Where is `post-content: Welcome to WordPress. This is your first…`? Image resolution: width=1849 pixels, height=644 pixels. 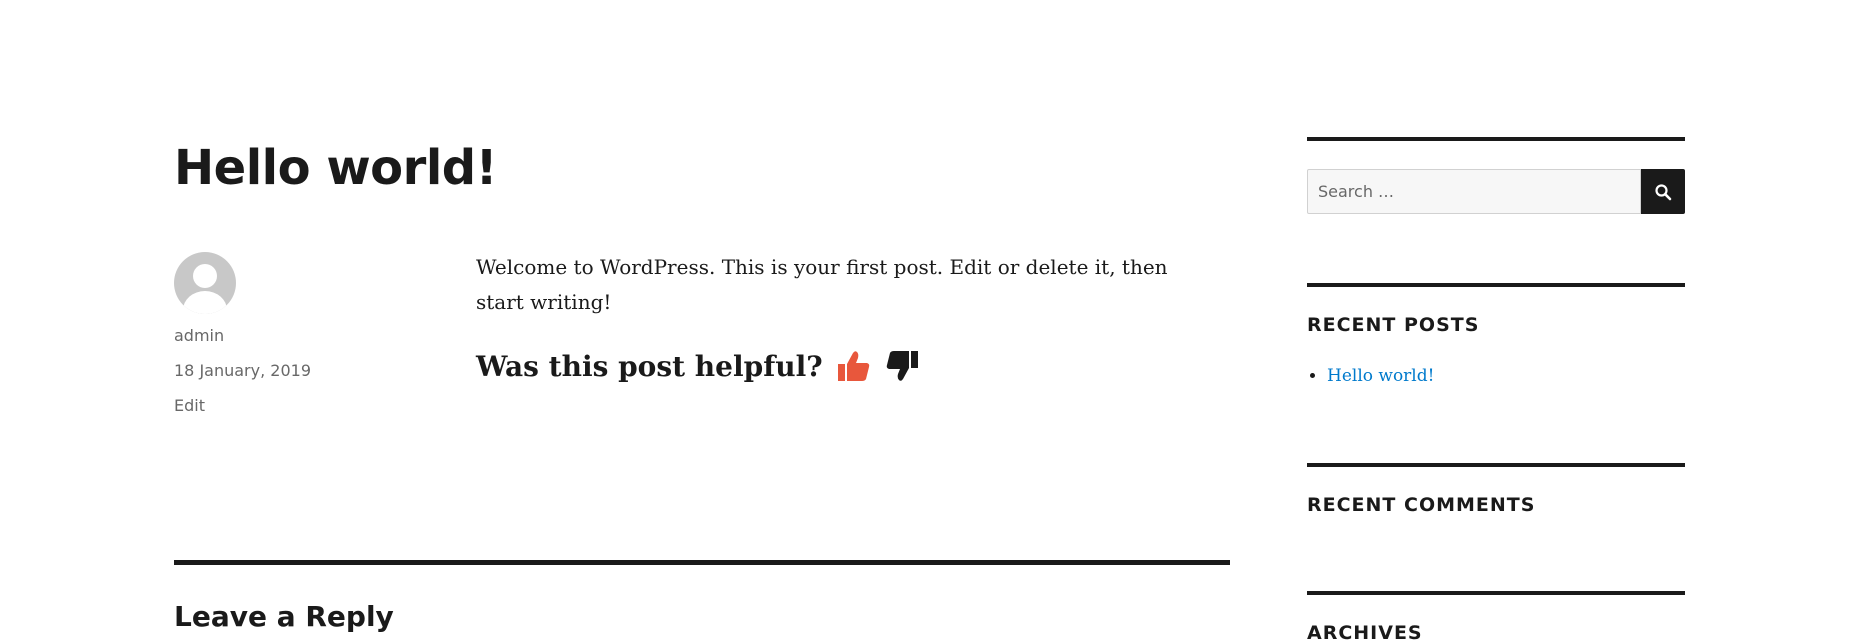
post-content: Welcome to WordPress. This is your first… is located at coordinates (846, 316).